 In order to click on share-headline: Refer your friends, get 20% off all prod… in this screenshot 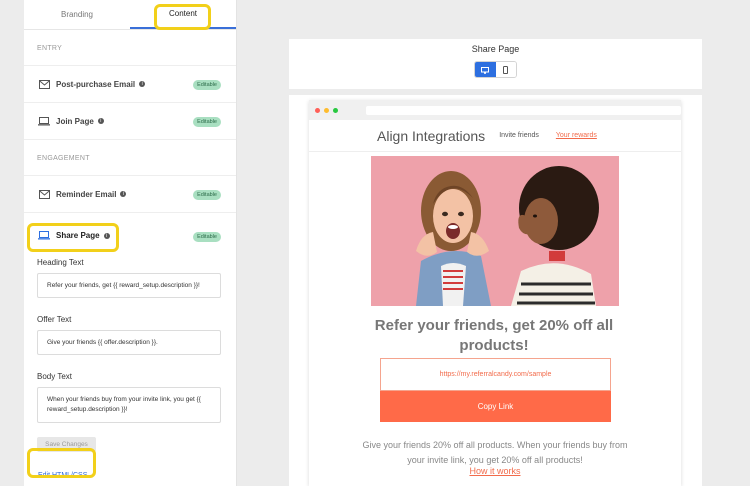, I will do `click(494, 335)`.